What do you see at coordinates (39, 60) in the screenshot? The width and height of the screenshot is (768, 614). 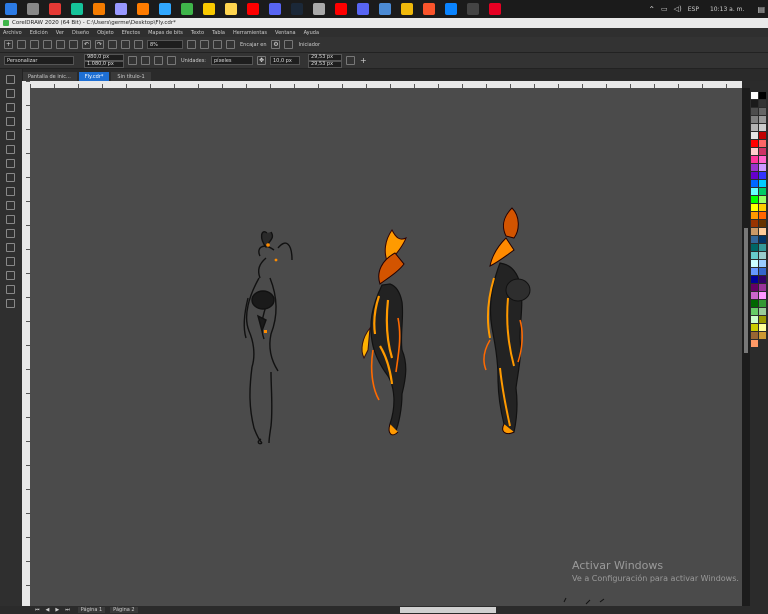 I see `page-preset-dropdown: Personalizar` at bounding box center [39, 60].